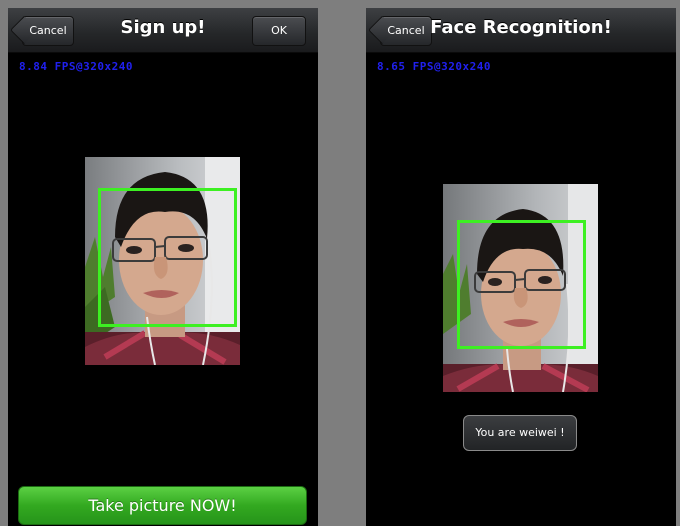 The height and width of the screenshot is (526, 680). I want to click on nav-bar: Cancel Sign up! OK, so click(163, 30).